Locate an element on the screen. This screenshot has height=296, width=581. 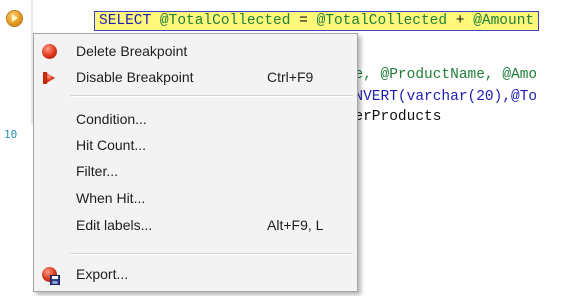
code-operator: = is located at coordinates (303, 21).